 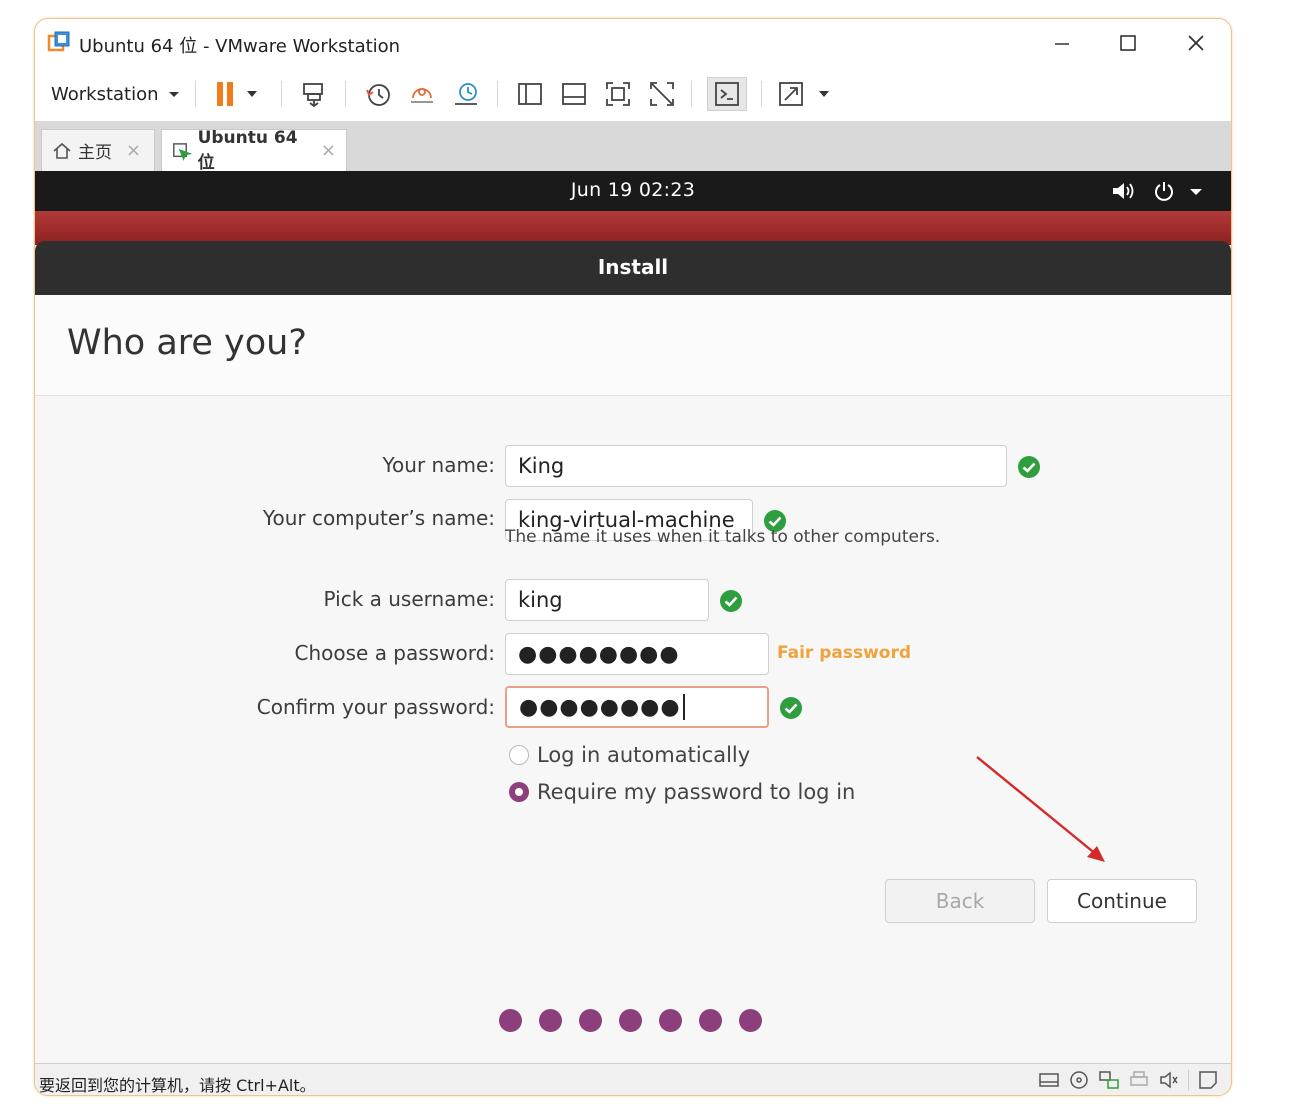 I want to click on printer-icon, so click(x=1139, y=1080).